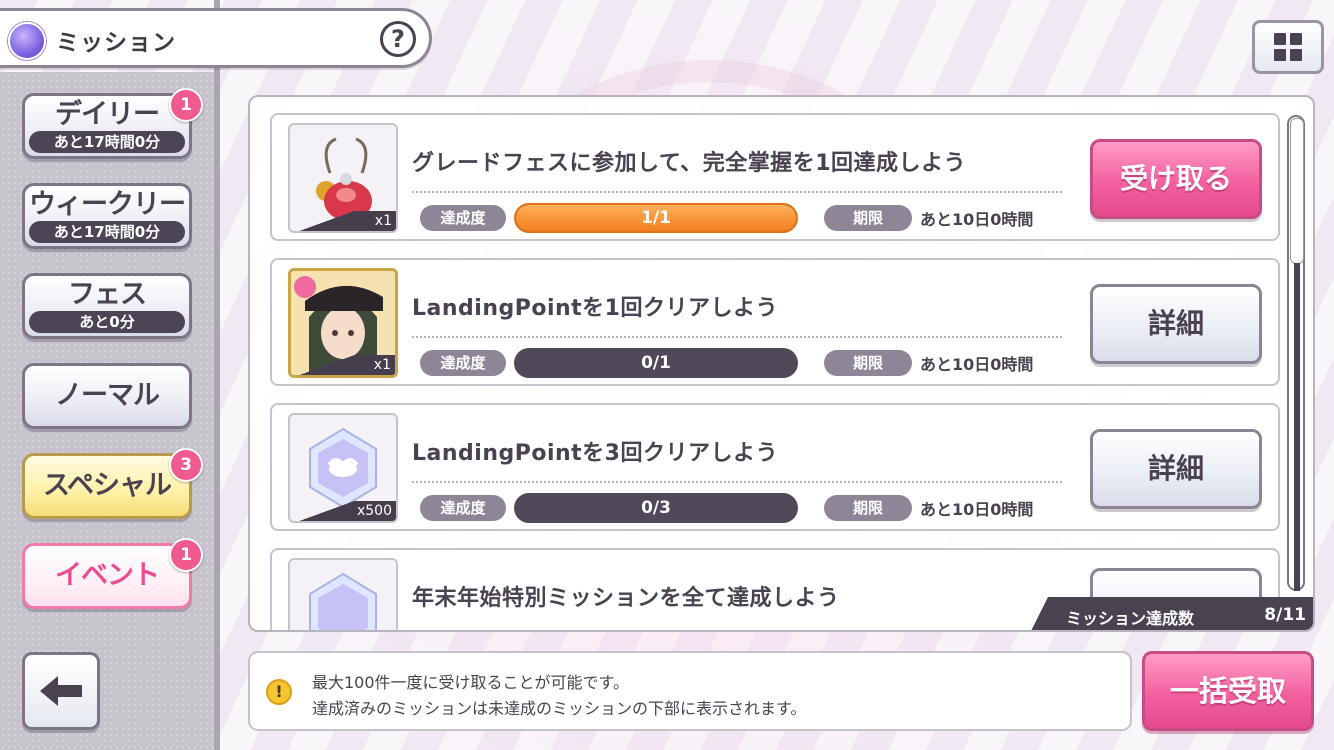 This screenshot has width=1334, height=750. I want to click on tab-weekly-label: ウィークリー, so click(107, 204).